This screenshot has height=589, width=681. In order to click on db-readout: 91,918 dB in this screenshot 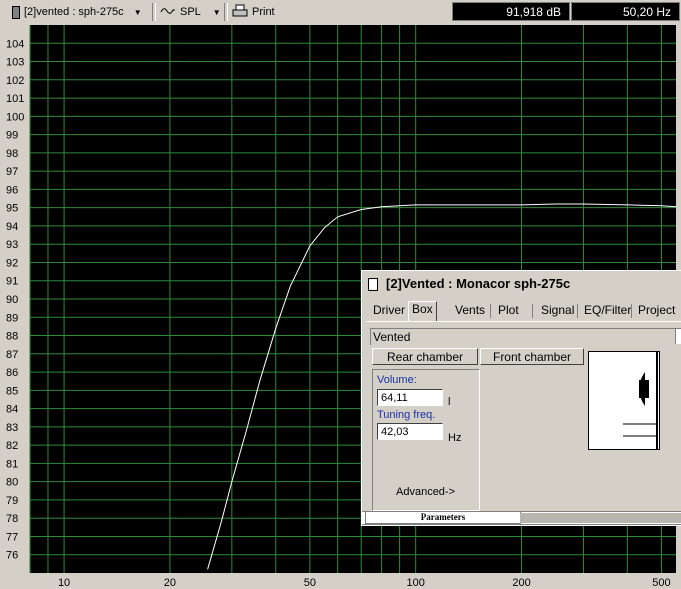, I will do `click(511, 11)`.